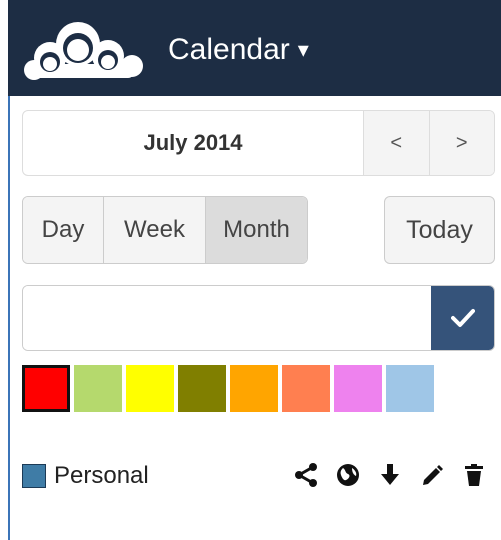  I want to click on month-navigator: July 2014 < >, so click(258, 143).